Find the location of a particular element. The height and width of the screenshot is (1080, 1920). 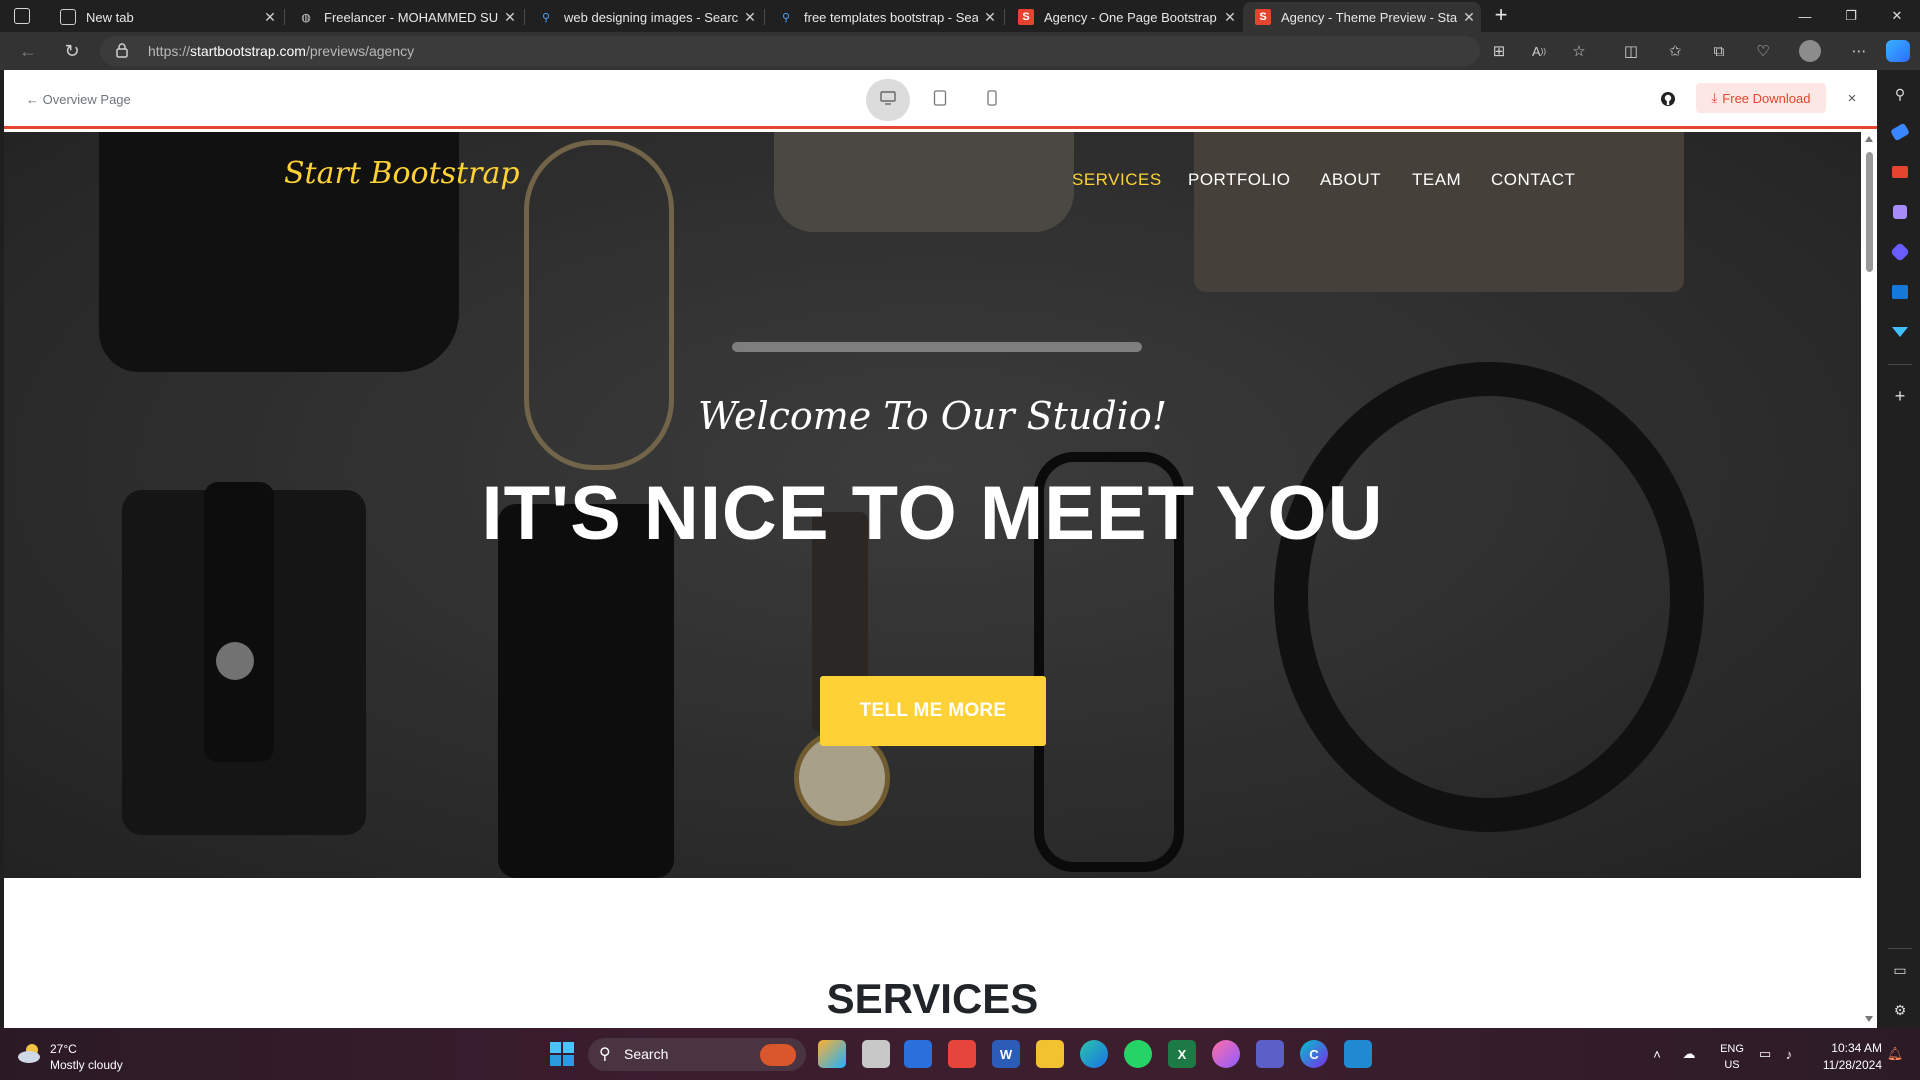

app-available-icon: ⊞ is located at coordinates (1499, 51).